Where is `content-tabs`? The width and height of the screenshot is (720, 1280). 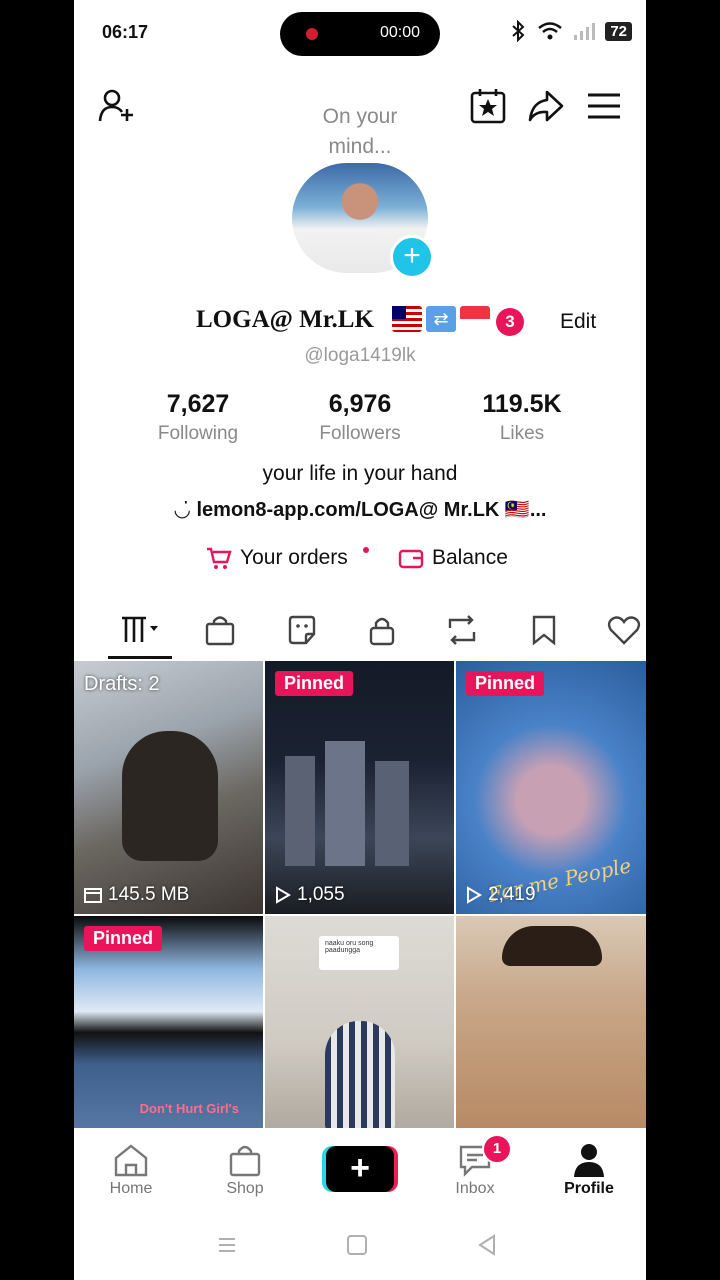 content-tabs is located at coordinates (360, 631).